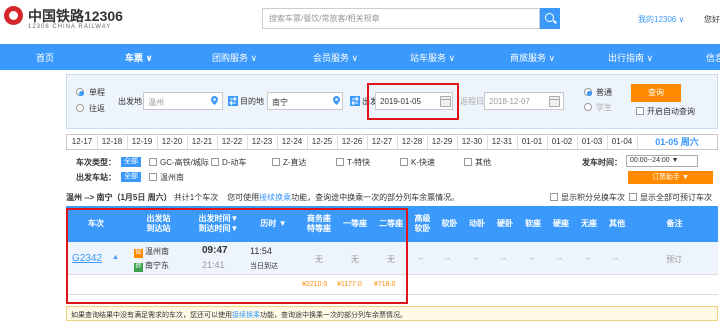  What do you see at coordinates (472, 101) in the screenshot?
I see `return-date-label: 返程日` at bounding box center [472, 101].